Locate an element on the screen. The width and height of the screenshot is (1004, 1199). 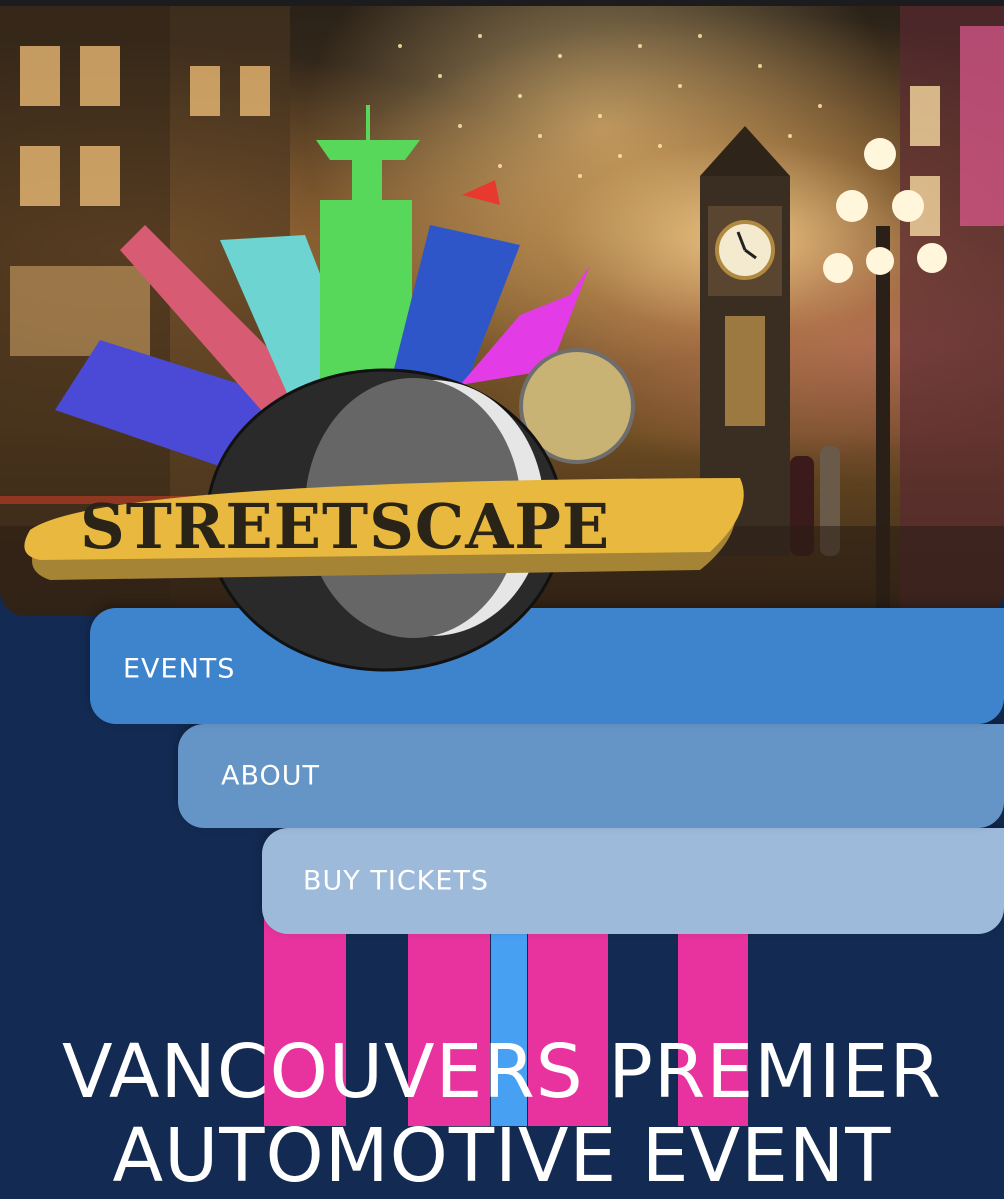
page-headline: VANCOUVERS PREMIER AUTOMOTIVE EVENT is located at coordinates (502, 1114).